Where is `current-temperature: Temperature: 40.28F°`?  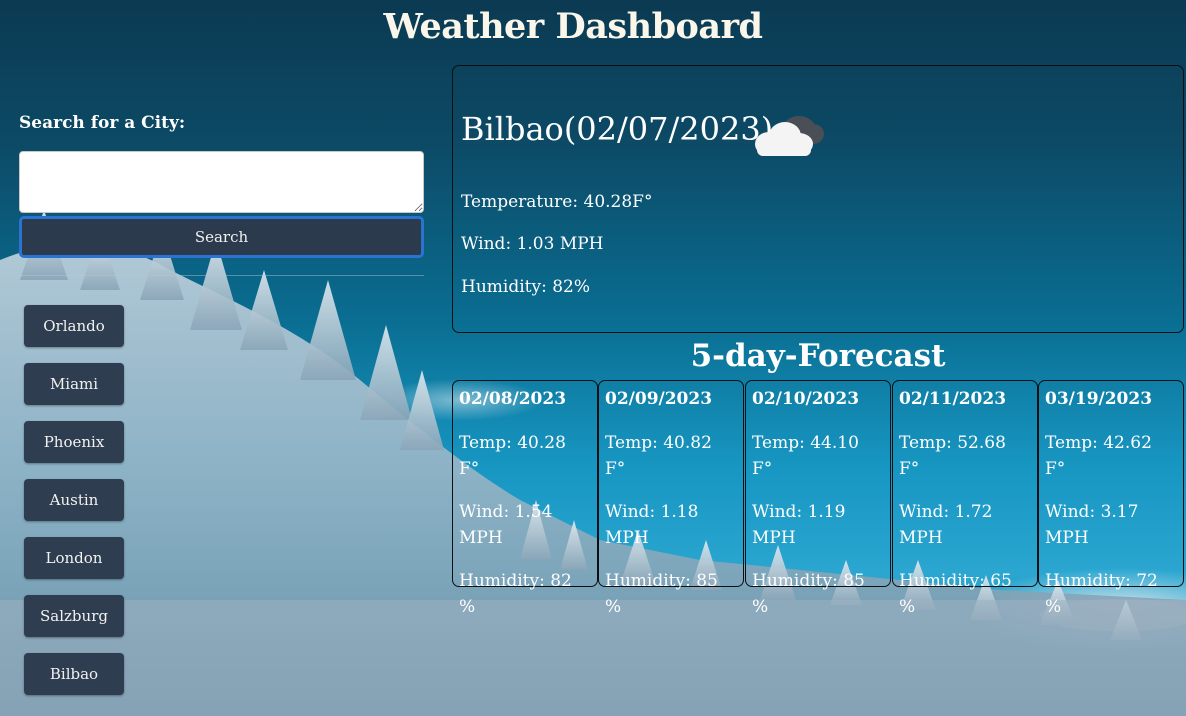 current-temperature: Temperature: 40.28F° is located at coordinates (557, 202).